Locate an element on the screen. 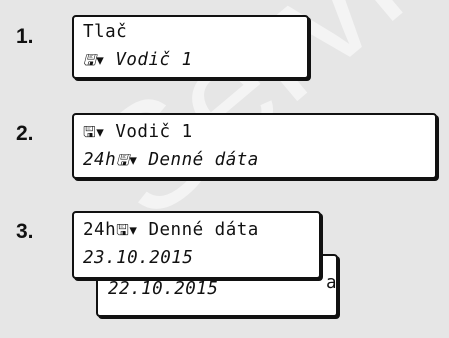 The width and height of the screenshot is (449, 338). display-step-1: Tlač 🖫▾ Vodič 1 is located at coordinates (190, 47).